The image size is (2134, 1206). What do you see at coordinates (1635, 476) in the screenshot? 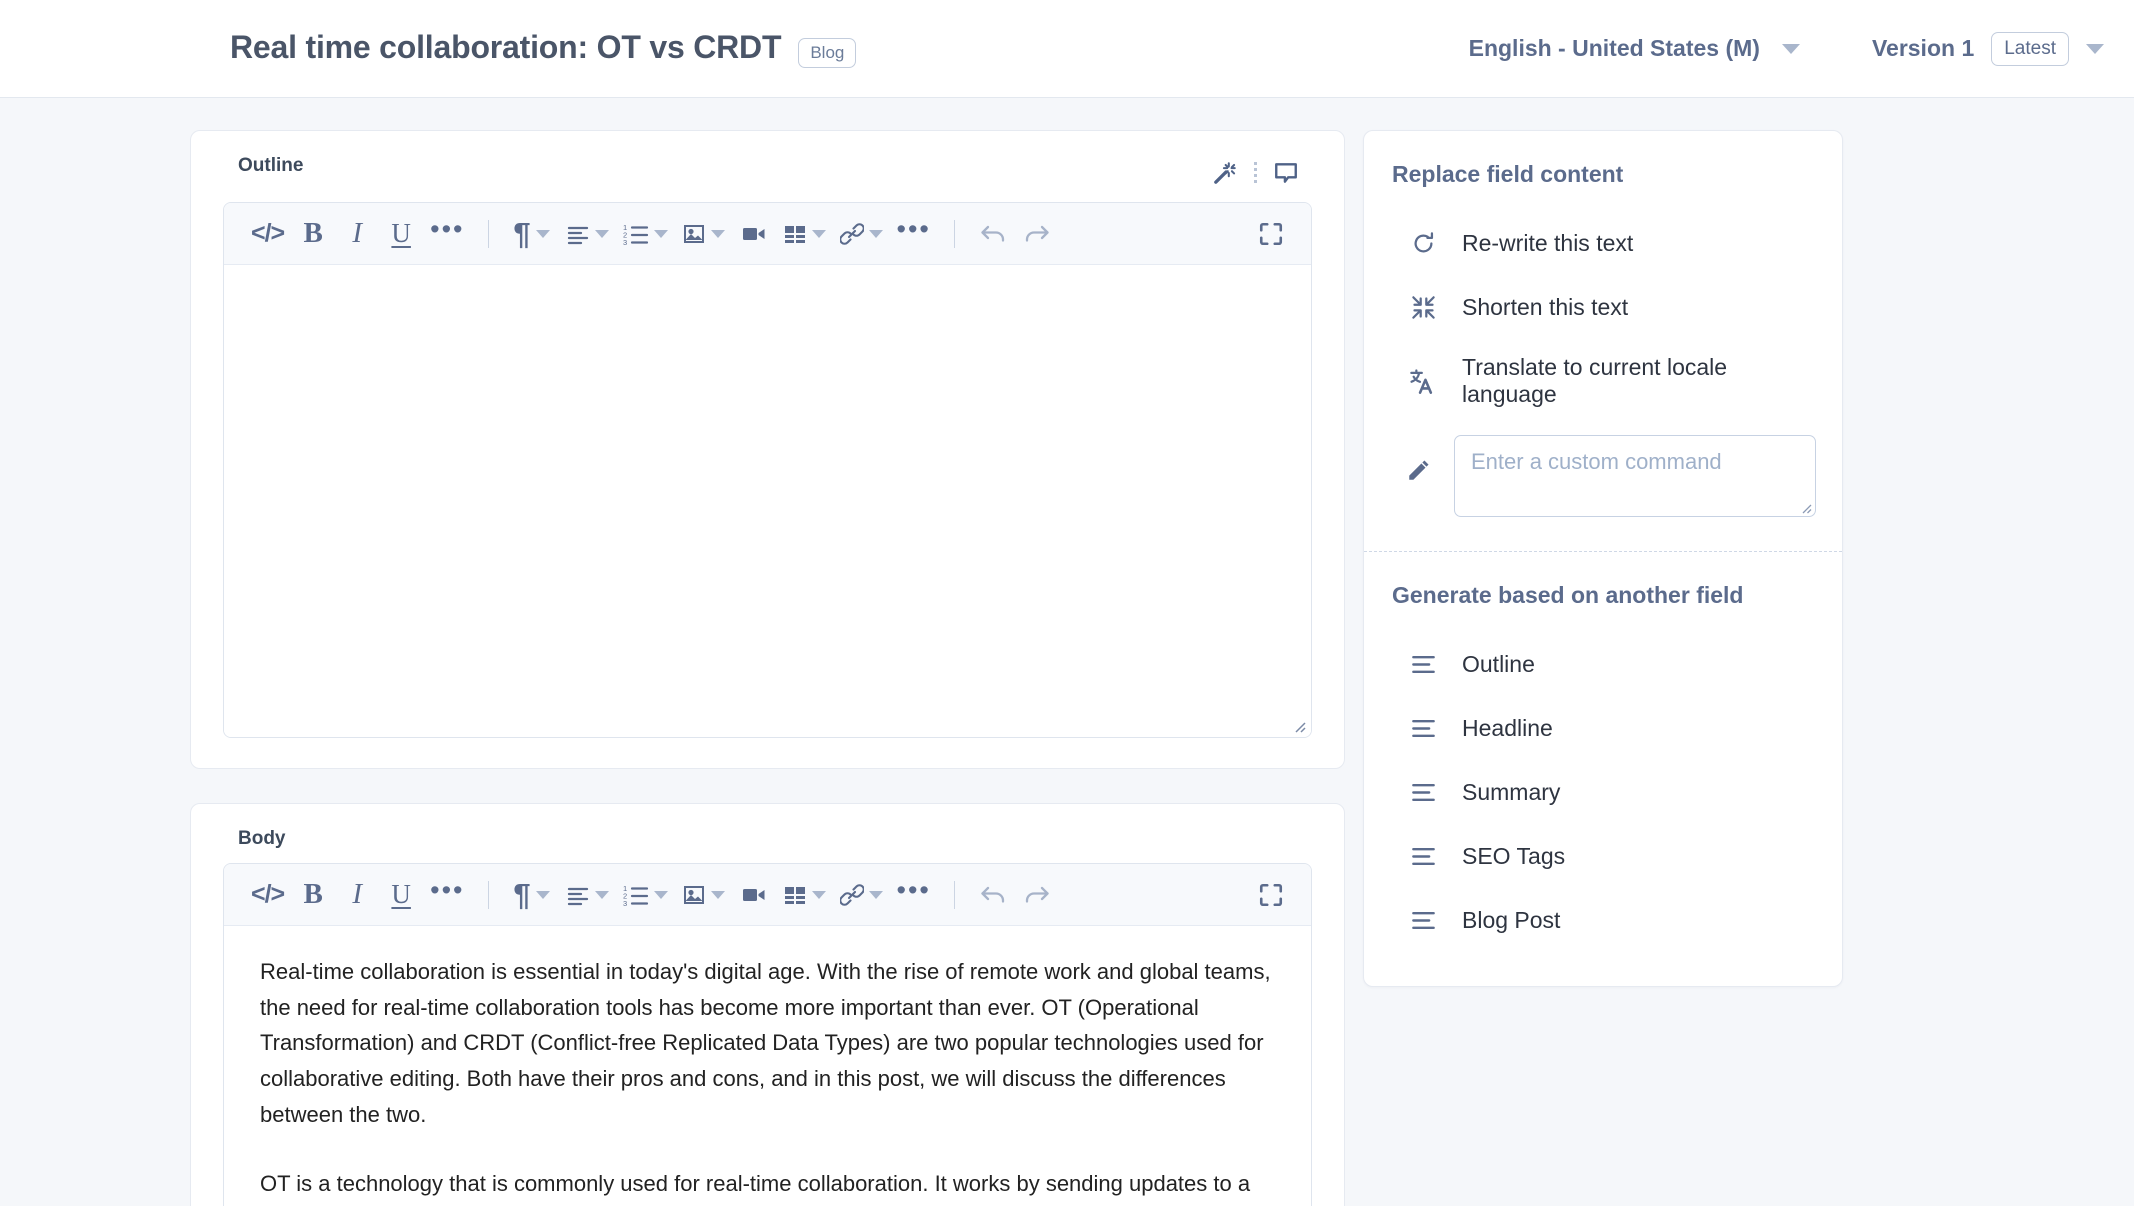
I see `custom-command-input: Enter a custom command` at bounding box center [1635, 476].